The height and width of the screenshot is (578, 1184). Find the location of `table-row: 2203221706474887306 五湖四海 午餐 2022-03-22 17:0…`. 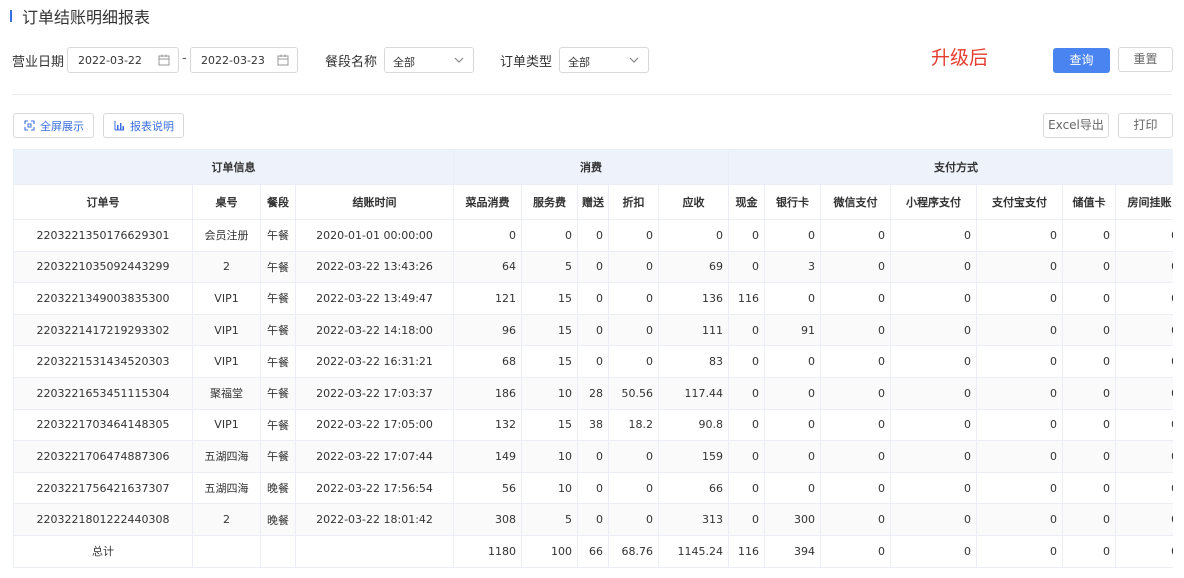

table-row: 2203221706474887306 五湖四海 午餐 2022-03-22 17:0… is located at coordinates (593, 456).